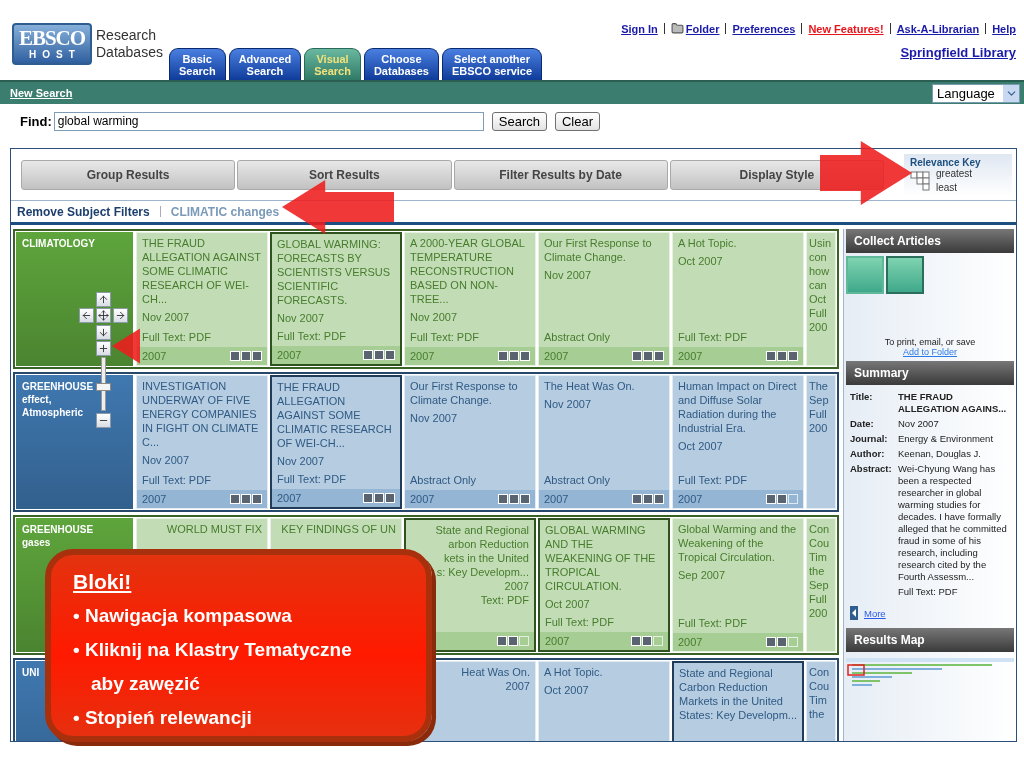  I want to click on article-title: A Hot Topic., so click(708, 243).